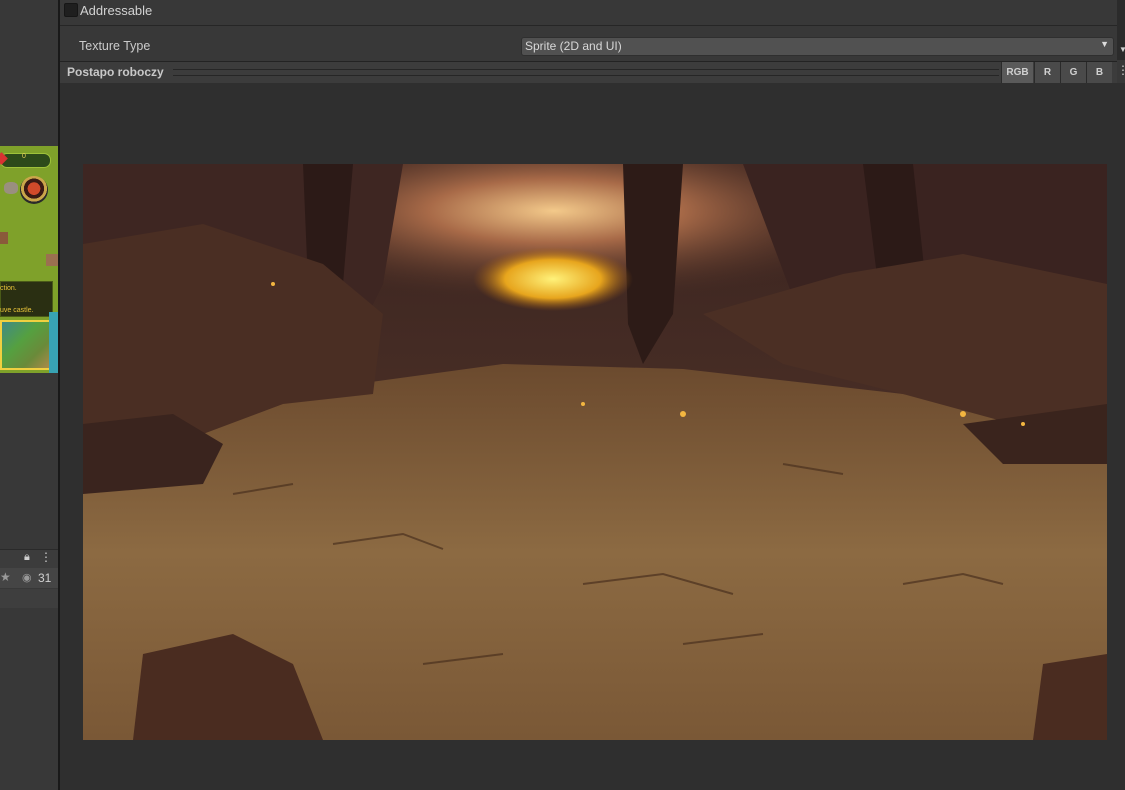 The width and height of the screenshot is (1125, 790). Describe the element at coordinates (573, 46) in the screenshot. I see `texture-type-value: Sprite (2D and UI)` at that location.